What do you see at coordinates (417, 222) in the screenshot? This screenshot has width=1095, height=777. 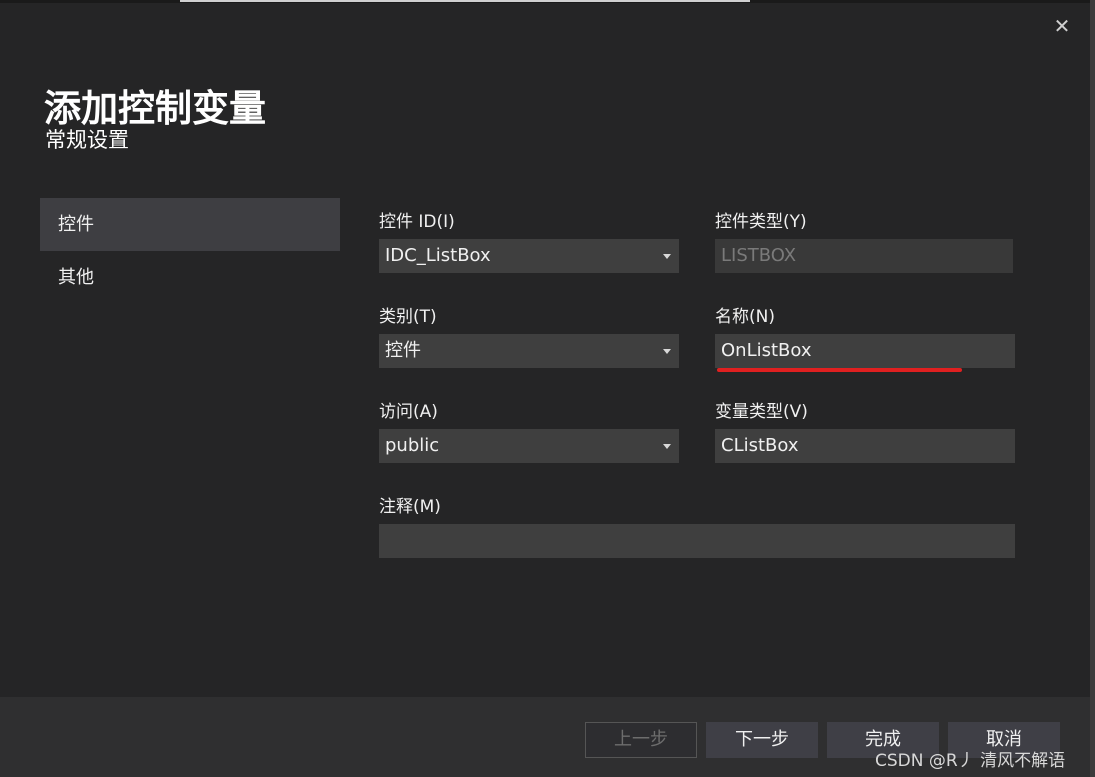 I see `control-id-label: 控件 ID(I)` at bounding box center [417, 222].